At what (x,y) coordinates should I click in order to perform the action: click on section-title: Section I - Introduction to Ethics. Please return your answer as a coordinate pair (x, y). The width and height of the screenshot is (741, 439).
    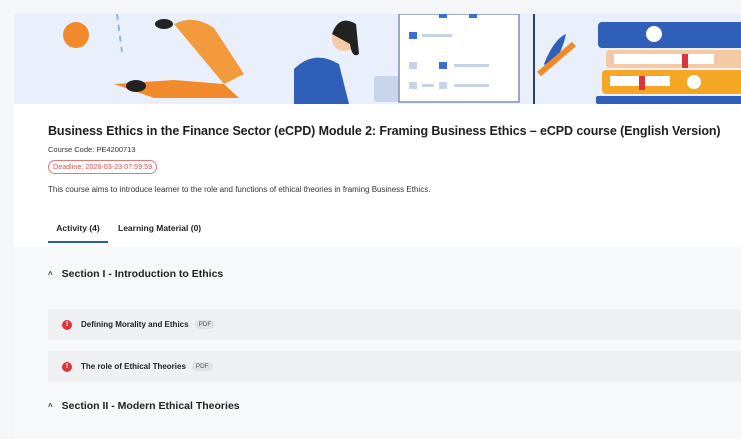
    Looking at the image, I should click on (142, 274).